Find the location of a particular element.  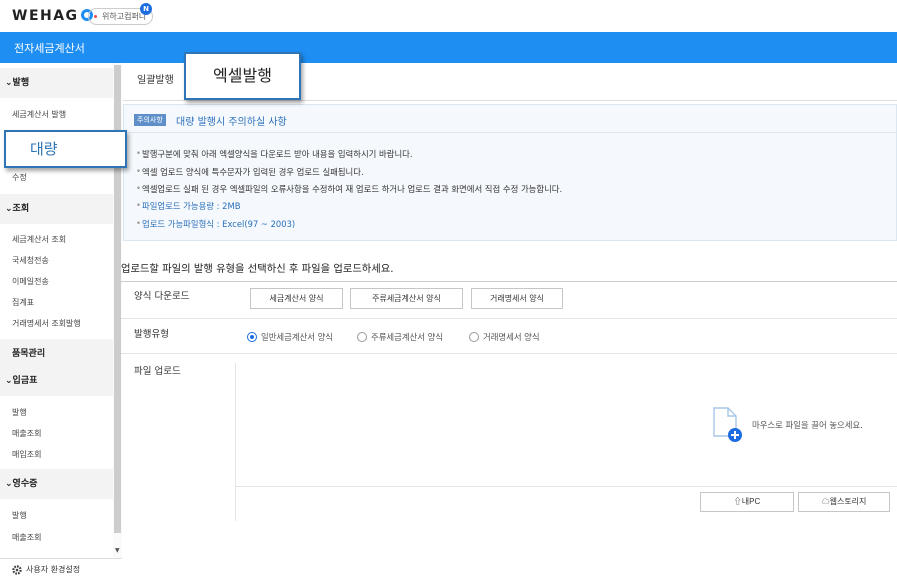

sidebar-item-deposit-purchase: 매입조회 is located at coordinates (26, 454).